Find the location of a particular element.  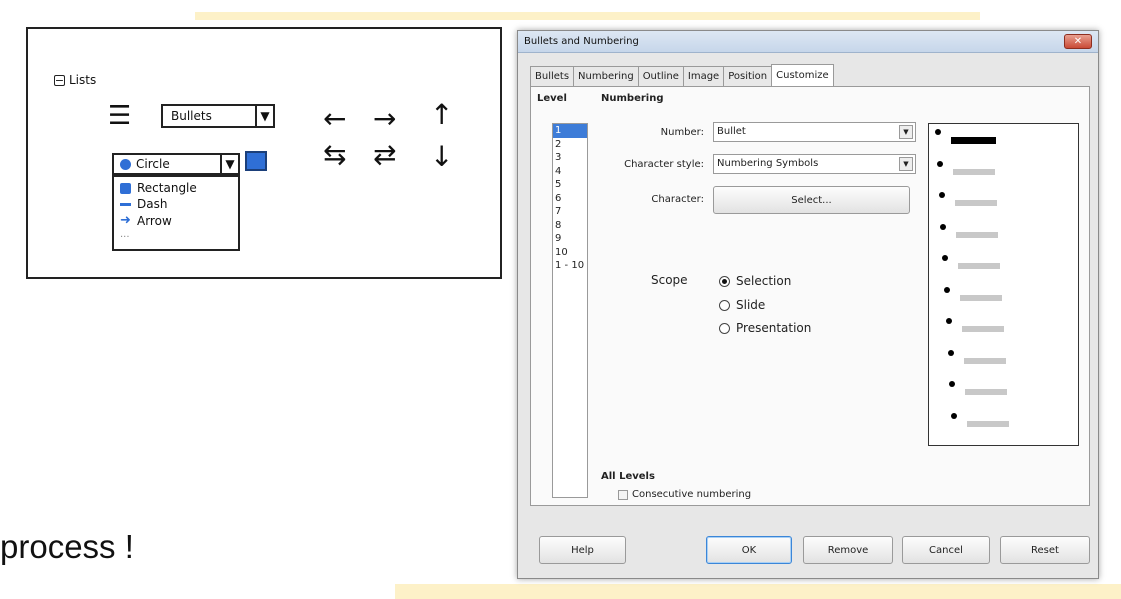

level-item: 1 - 10 is located at coordinates (570, 266).